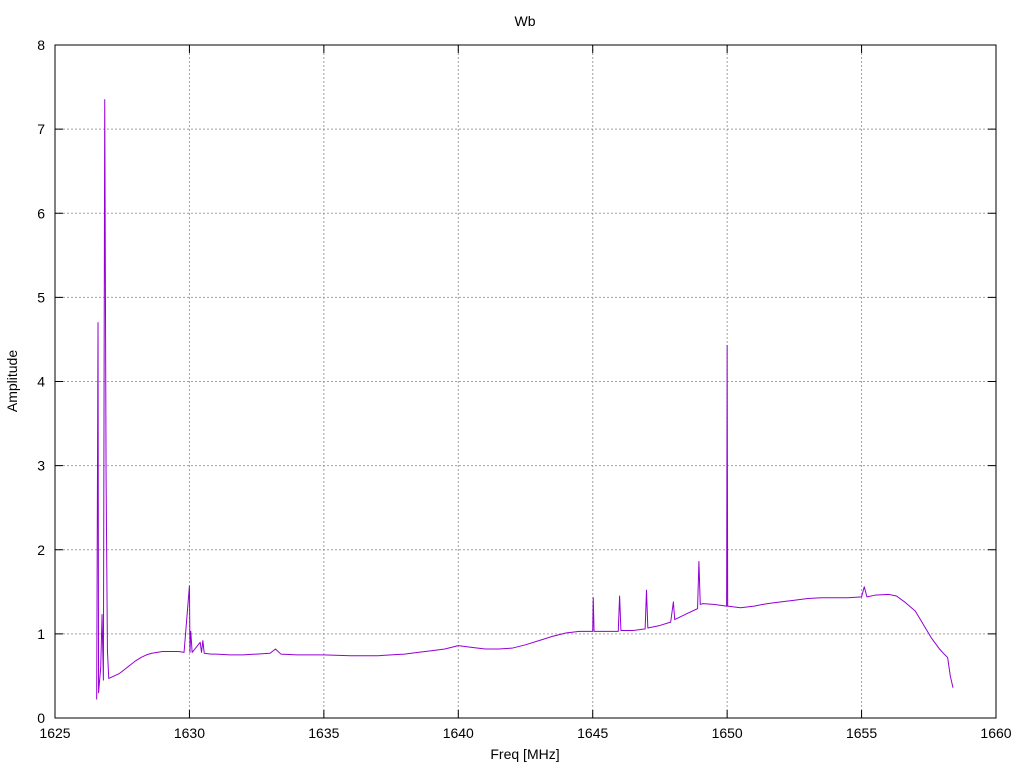 The width and height of the screenshot is (1024, 768). What do you see at coordinates (41, 129) in the screenshot?
I see `y-tick-label: 7` at bounding box center [41, 129].